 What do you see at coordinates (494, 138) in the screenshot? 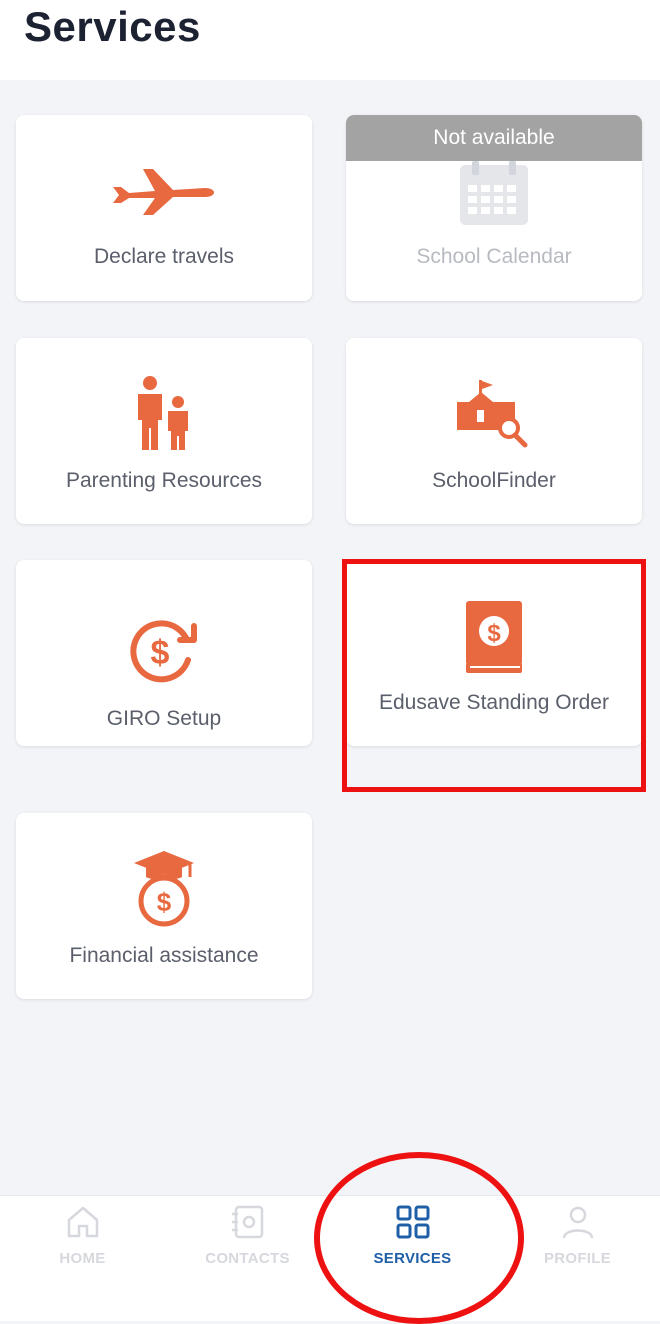
I see `not-available-badge: Not available` at bounding box center [494, 138].